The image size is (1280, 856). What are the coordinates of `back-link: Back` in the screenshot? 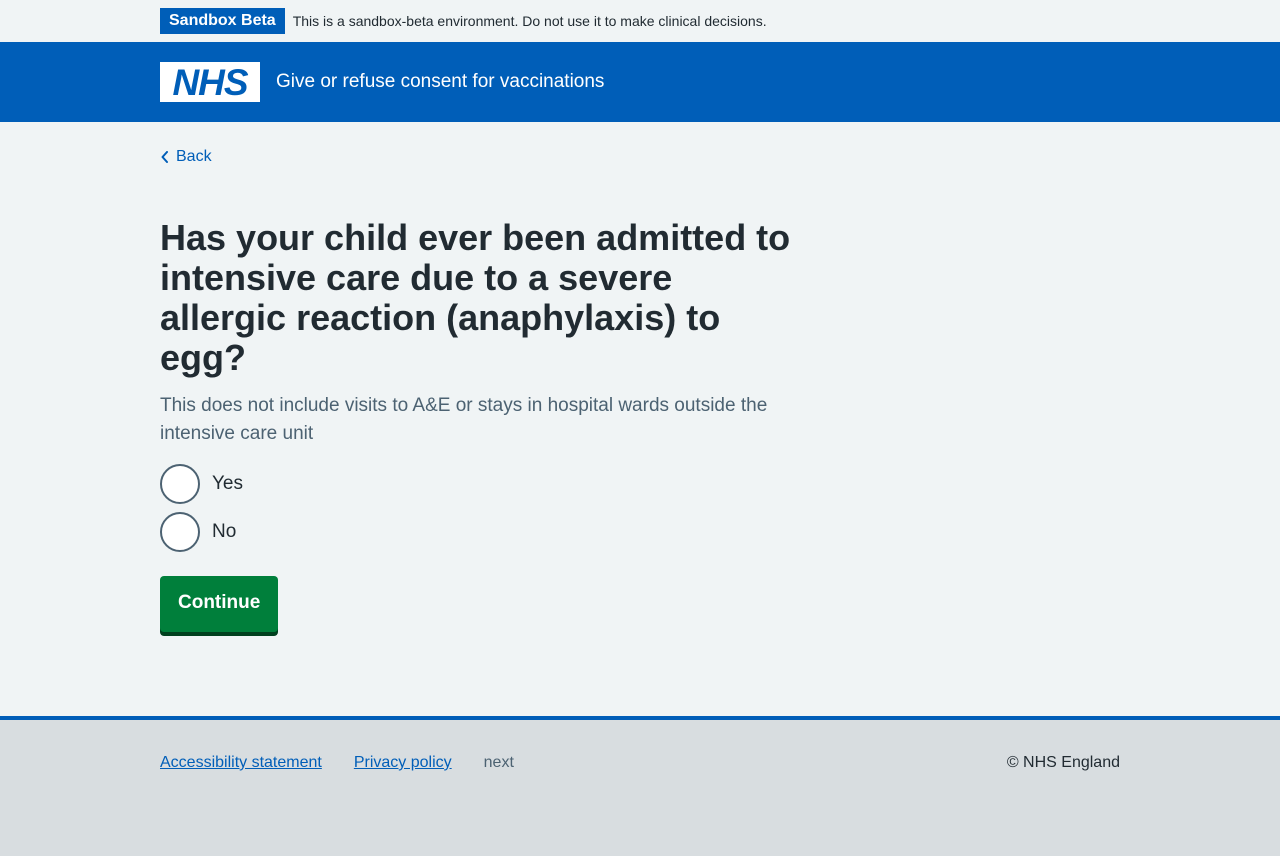 It's located at (186, 157).